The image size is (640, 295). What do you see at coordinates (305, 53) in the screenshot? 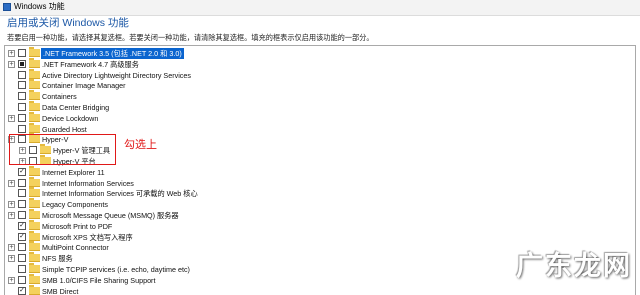
I see `feature-row: + .NET Framework 3.5 (包括 .NET 2.0 和 3.0)` at bounding box center [305, 53].